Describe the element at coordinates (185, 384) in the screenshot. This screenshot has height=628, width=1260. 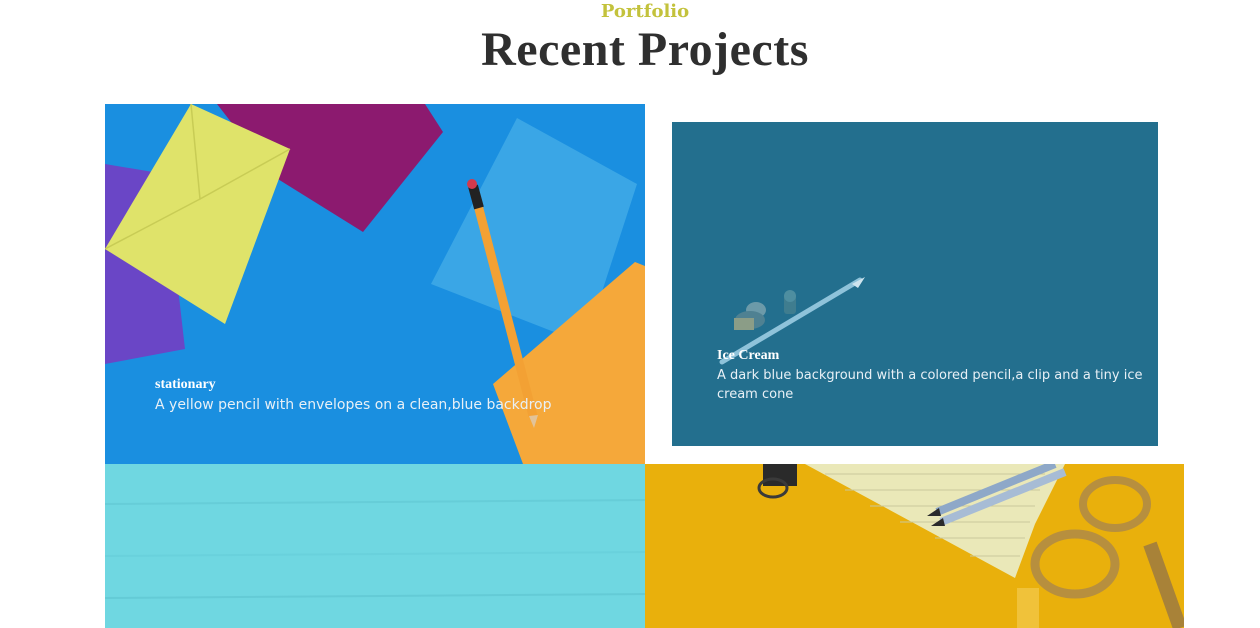
I see `project-title: stationary` at that location.